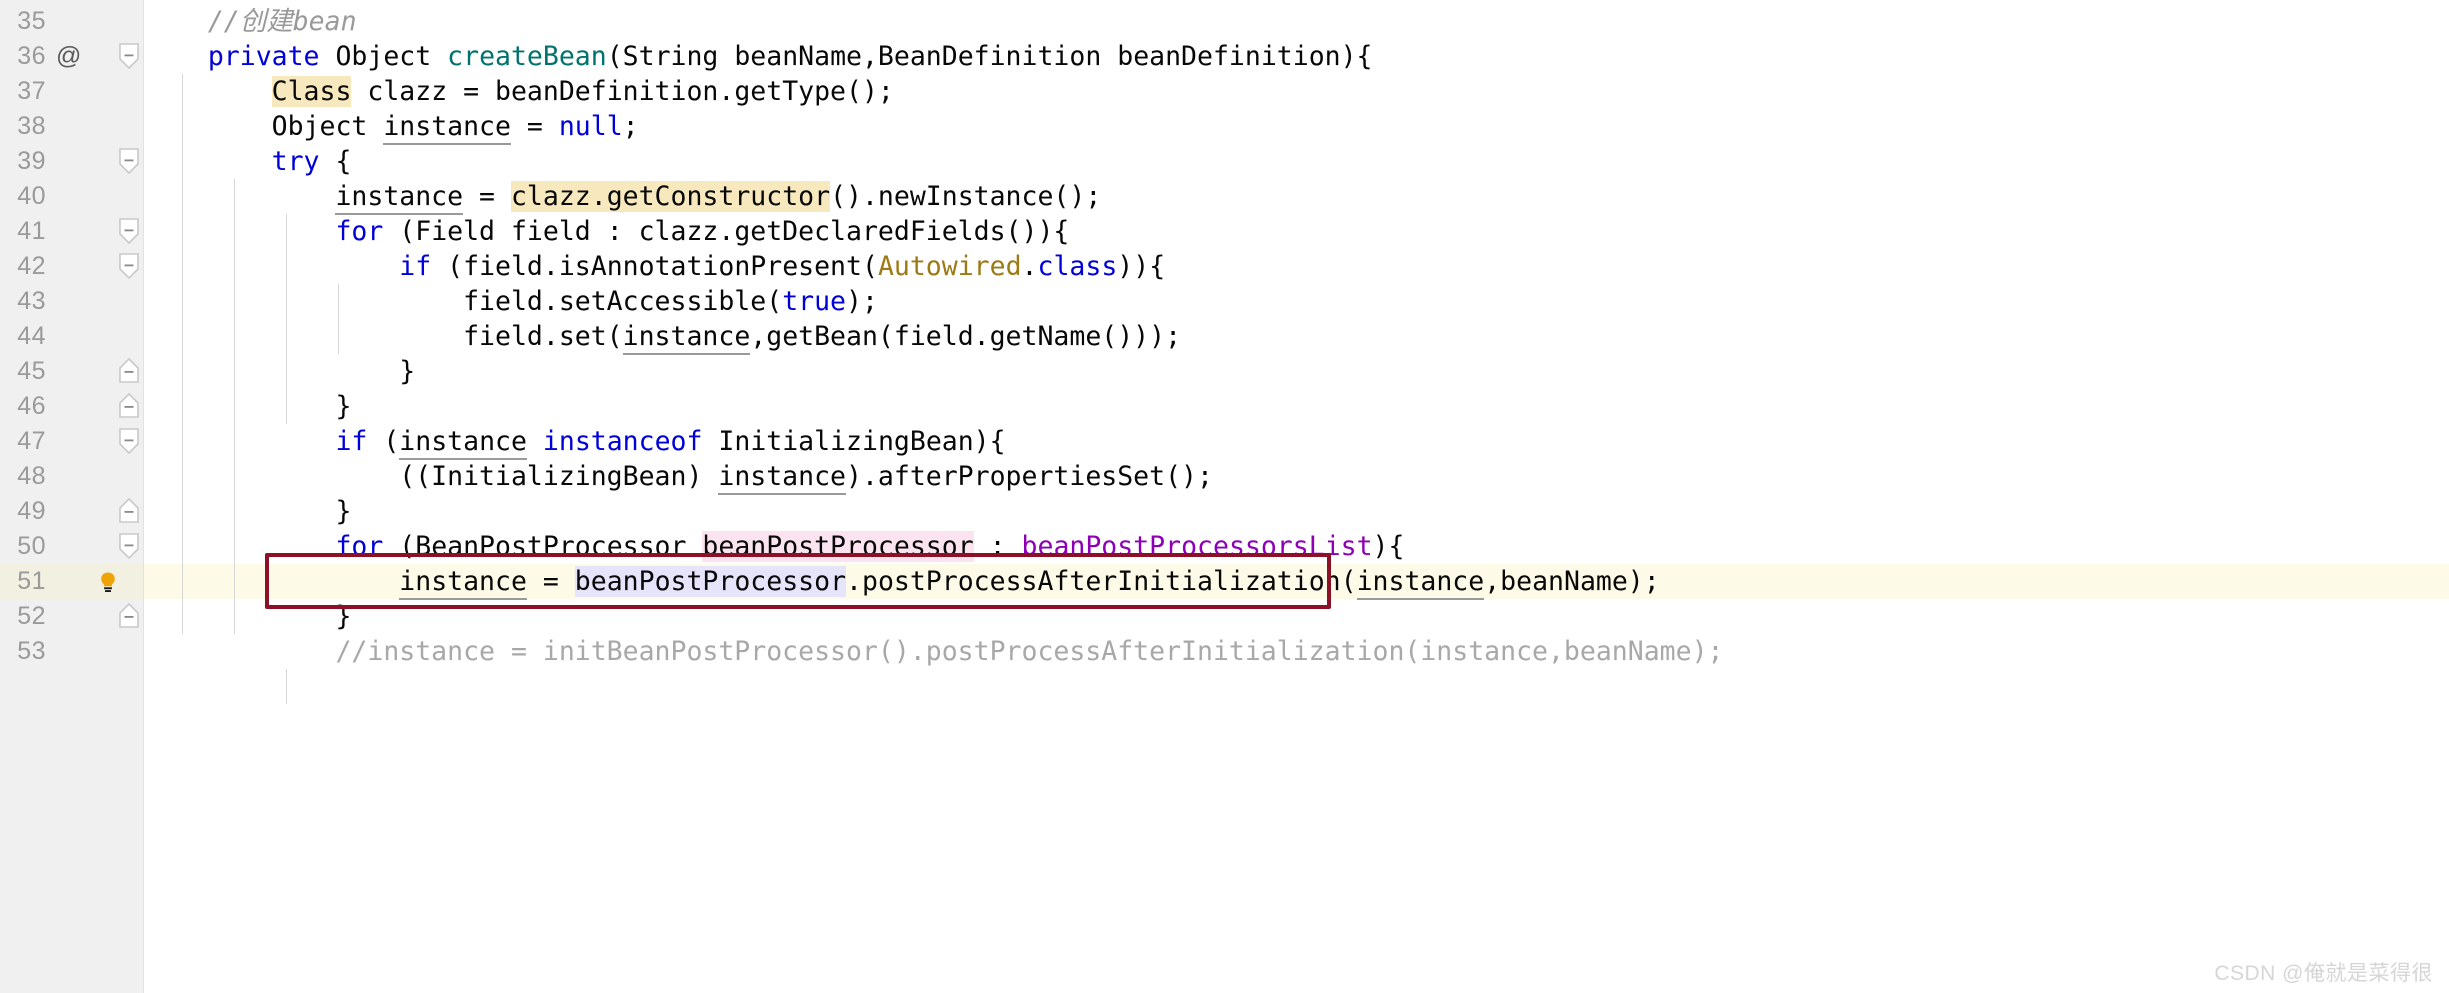 This screenshot has height=993, width=2449. What do you see at coordinates (1224, 196) in the screenshot?
I see `gutter-row: 40` at bounding box center [1224, 196].